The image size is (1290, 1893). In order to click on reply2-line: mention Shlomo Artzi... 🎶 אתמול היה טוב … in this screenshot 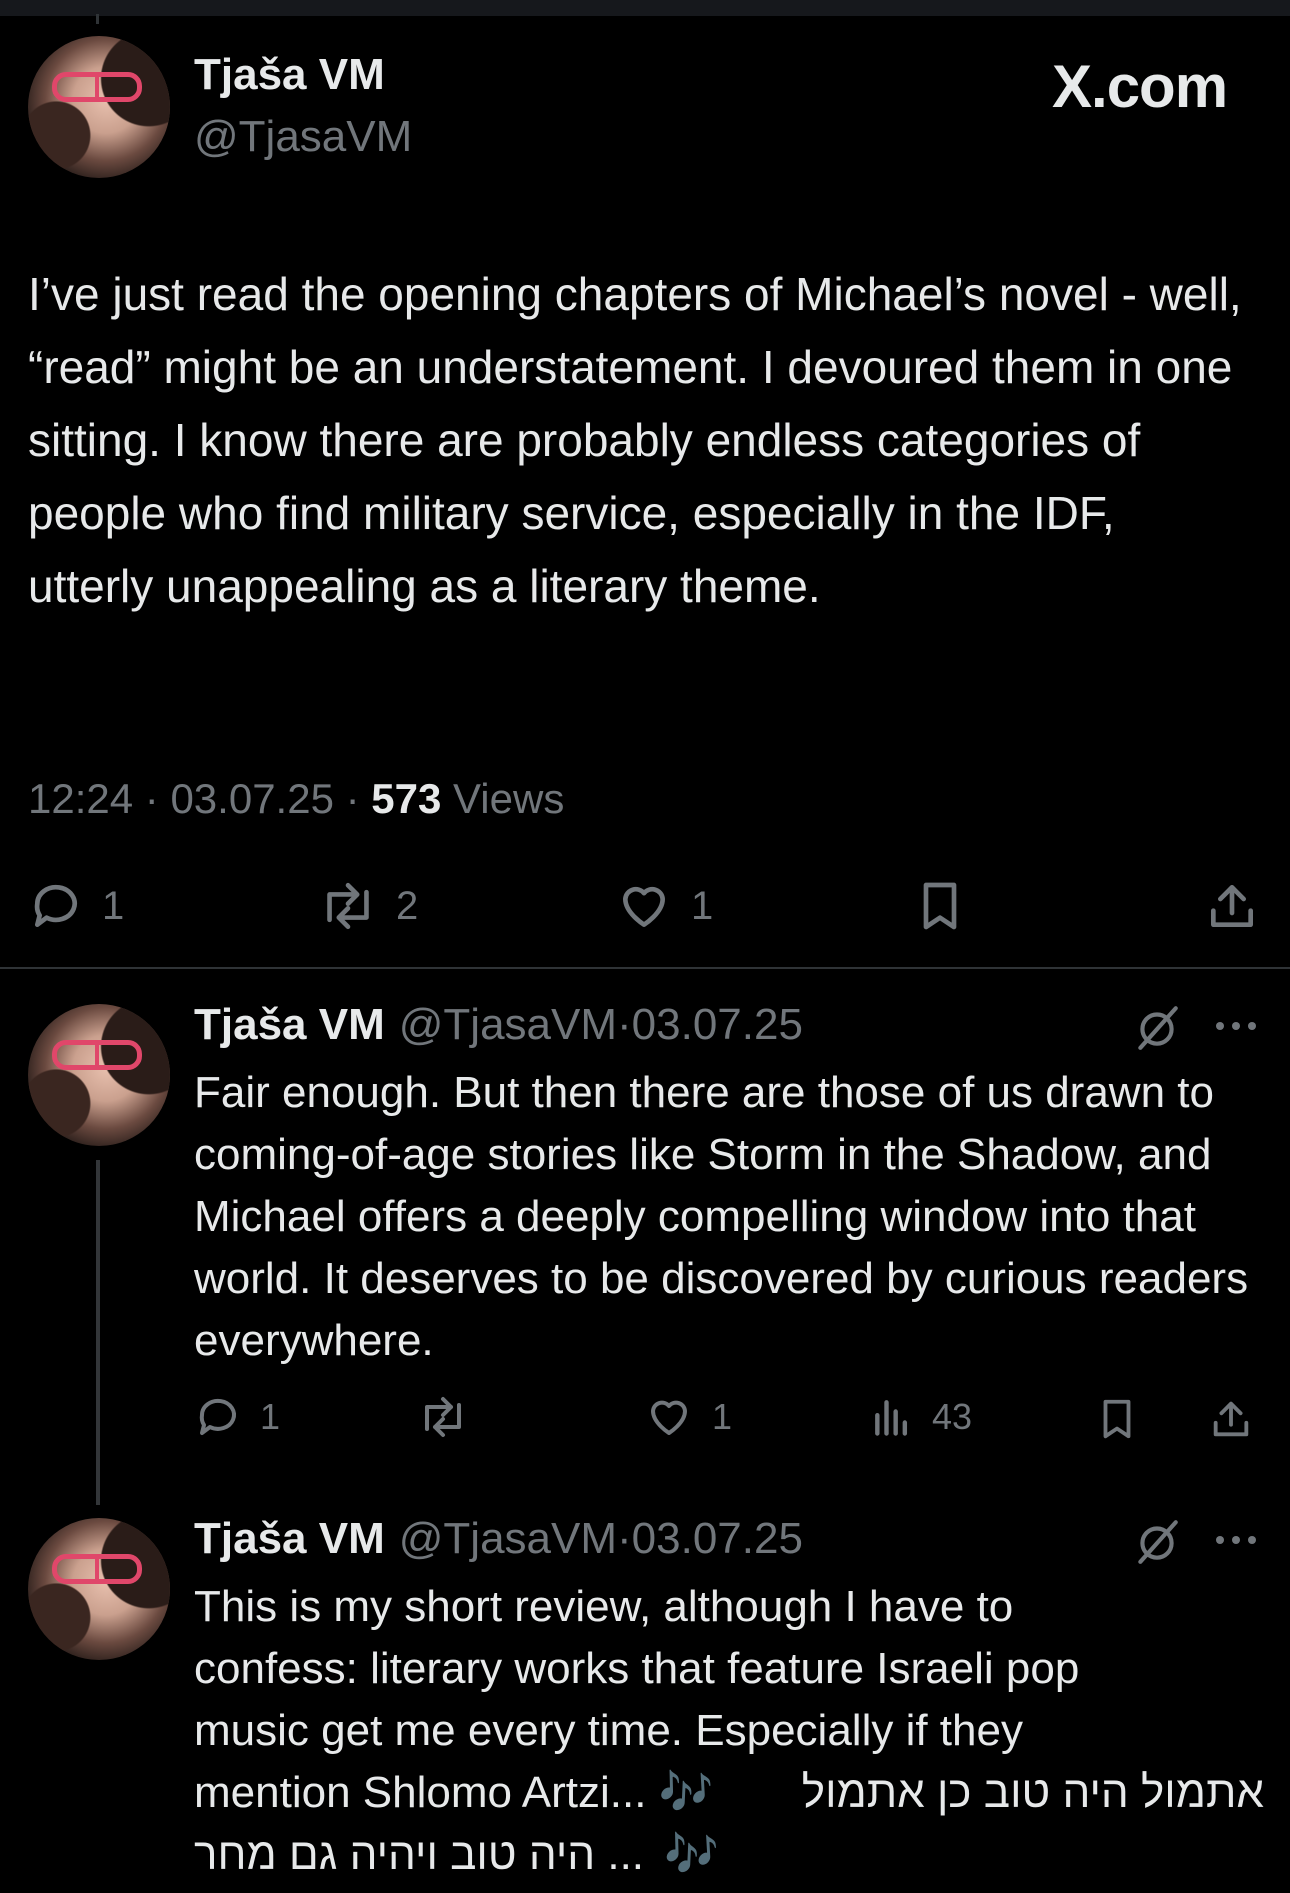, I will do `click(729, 1793)`.